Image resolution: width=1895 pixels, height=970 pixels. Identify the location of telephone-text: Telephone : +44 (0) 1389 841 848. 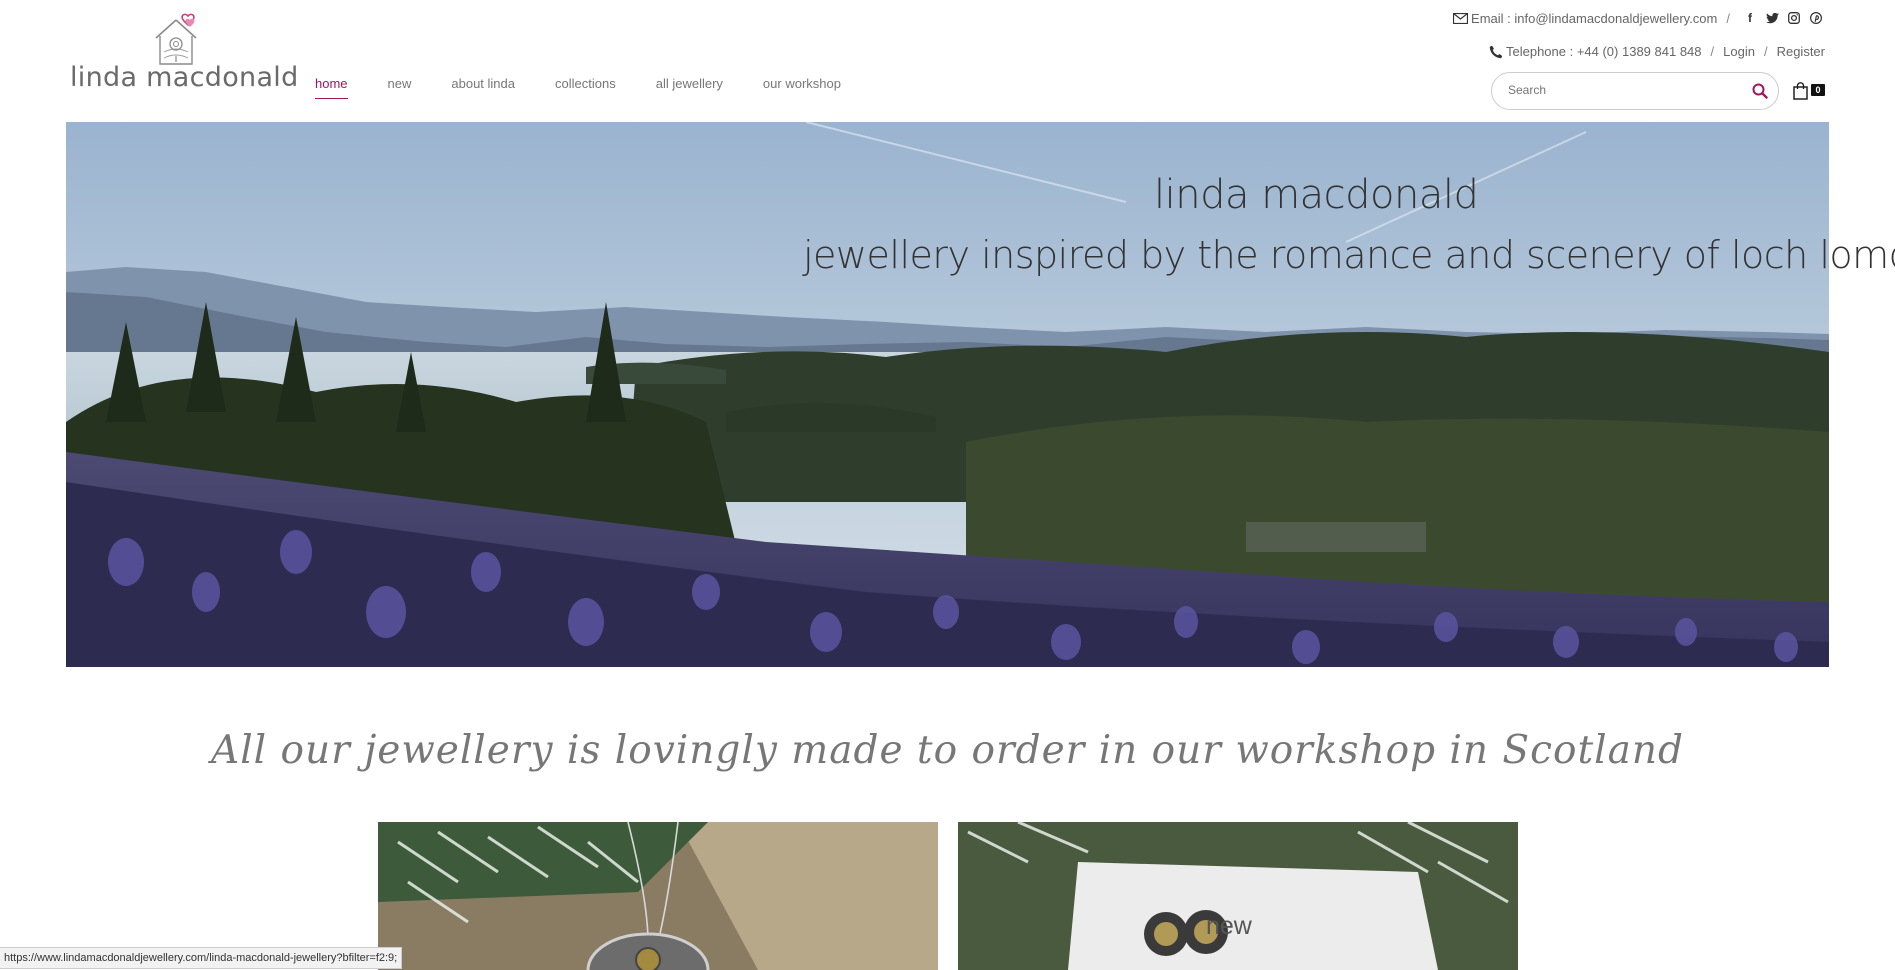
(1603, 51).